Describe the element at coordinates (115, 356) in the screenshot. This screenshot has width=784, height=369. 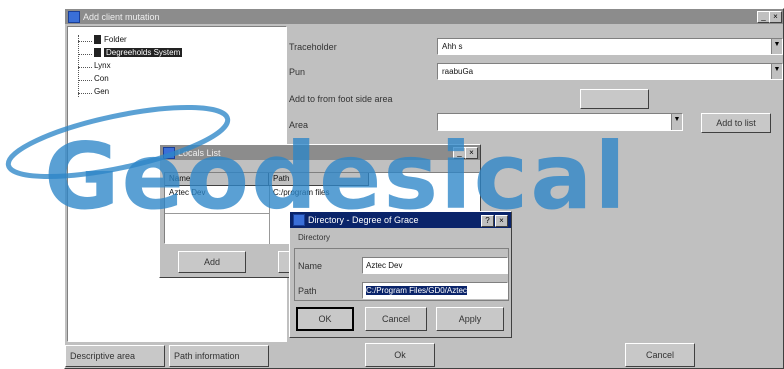
I see `tab-descriptive-area: Descriptive area` at that location.